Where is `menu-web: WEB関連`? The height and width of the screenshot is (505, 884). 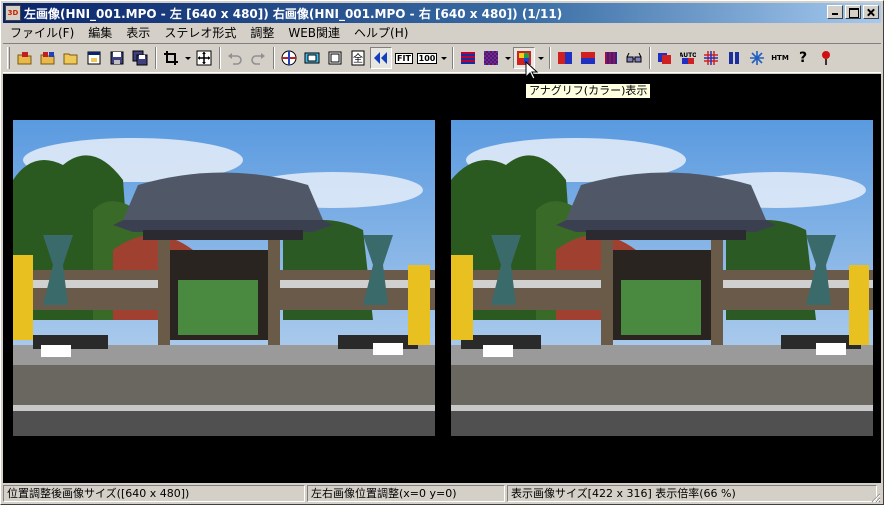
menu-web: WEB関連 is located at coordinates (314, 33).